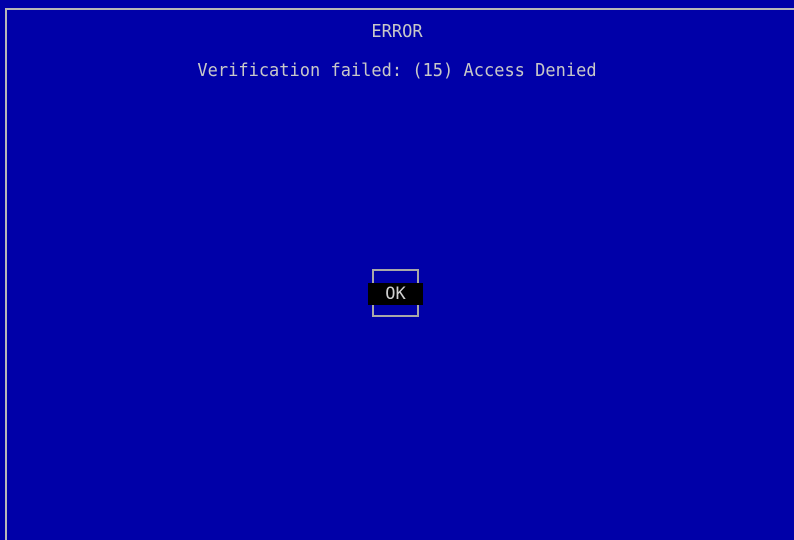 Image resolution: width=794 pixels, height=540 pixels. What do you see at coordinates (397, 71) in the screenshot?
I see `error-message: Verification failed: (15) Access Denied` at bounding box center [397, 71].